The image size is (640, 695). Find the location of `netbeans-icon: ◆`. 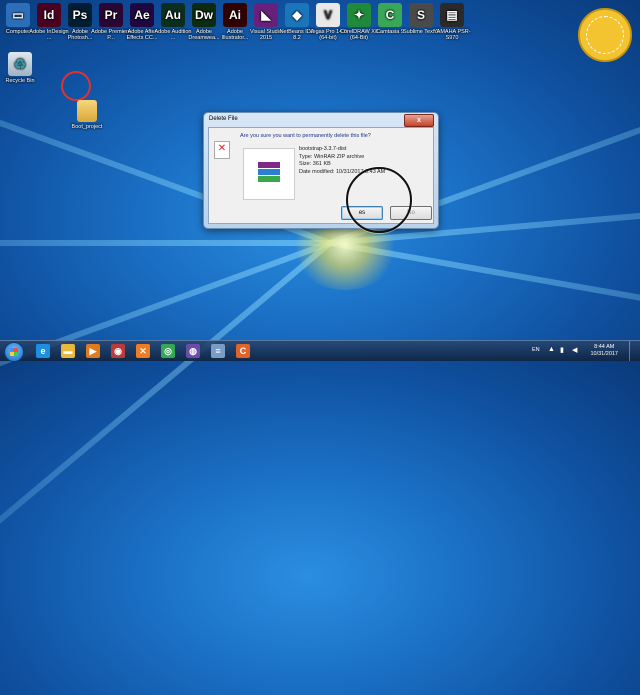

netbeans-icon: ◆ is located at coordinates (297, 15).